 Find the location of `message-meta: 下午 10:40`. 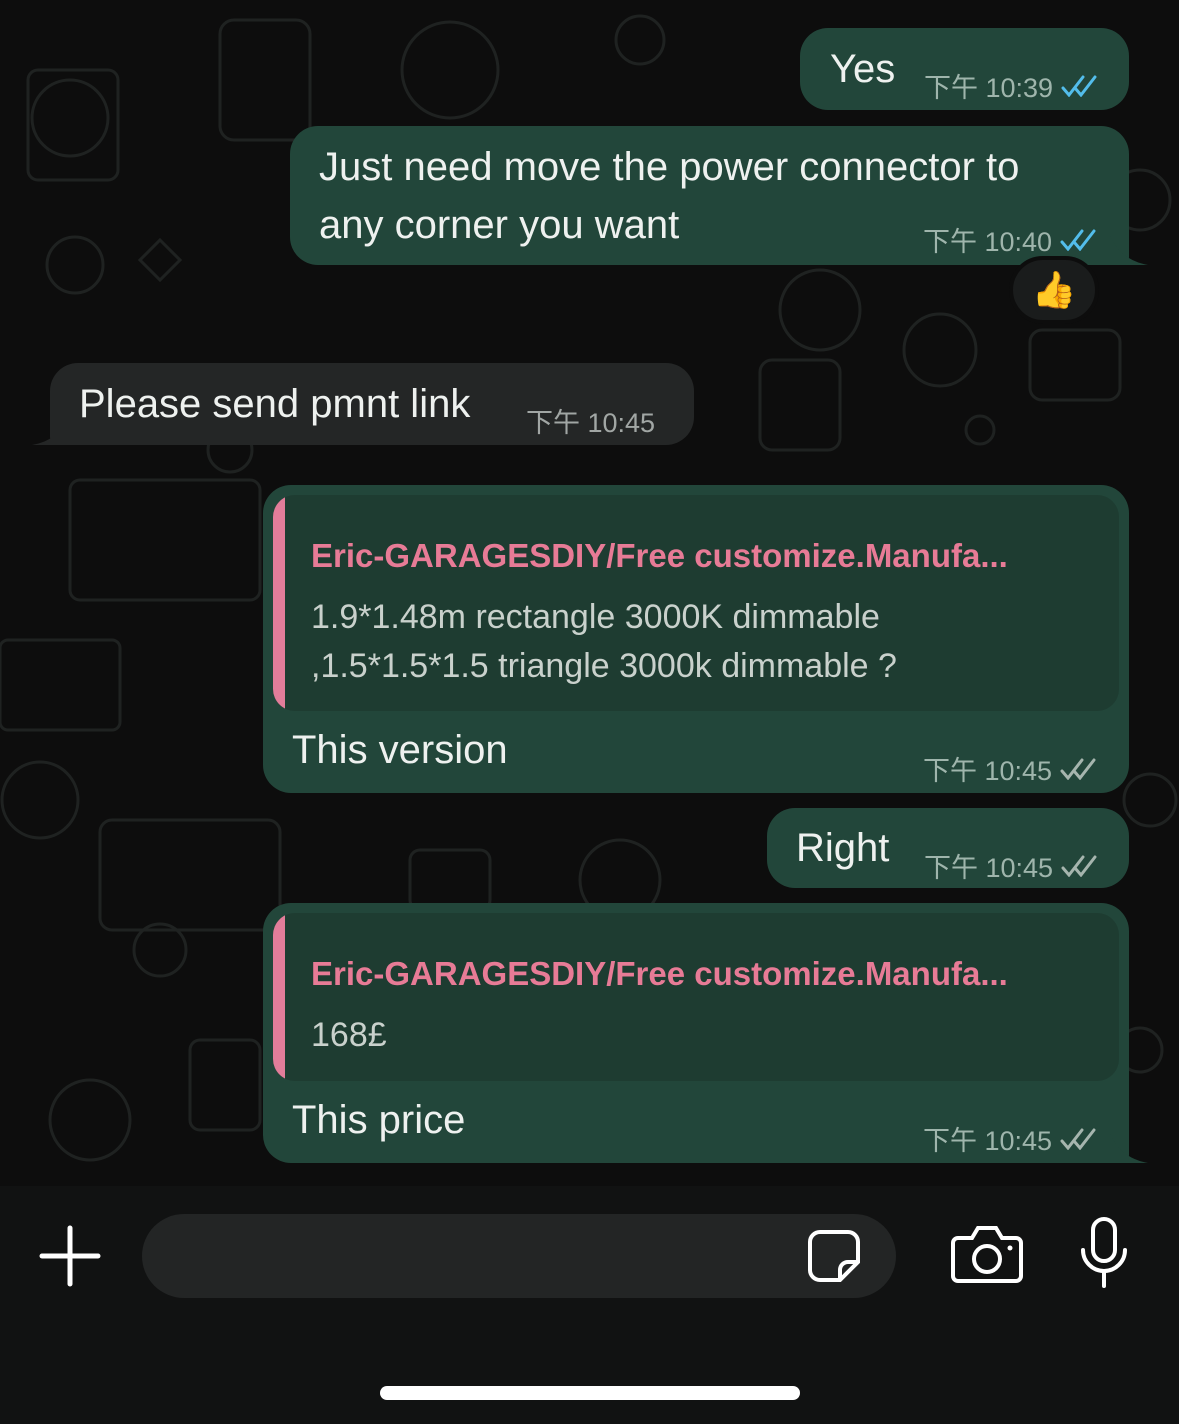

message-meta: 下午 10:40 is located at coordinates (1010, 239).